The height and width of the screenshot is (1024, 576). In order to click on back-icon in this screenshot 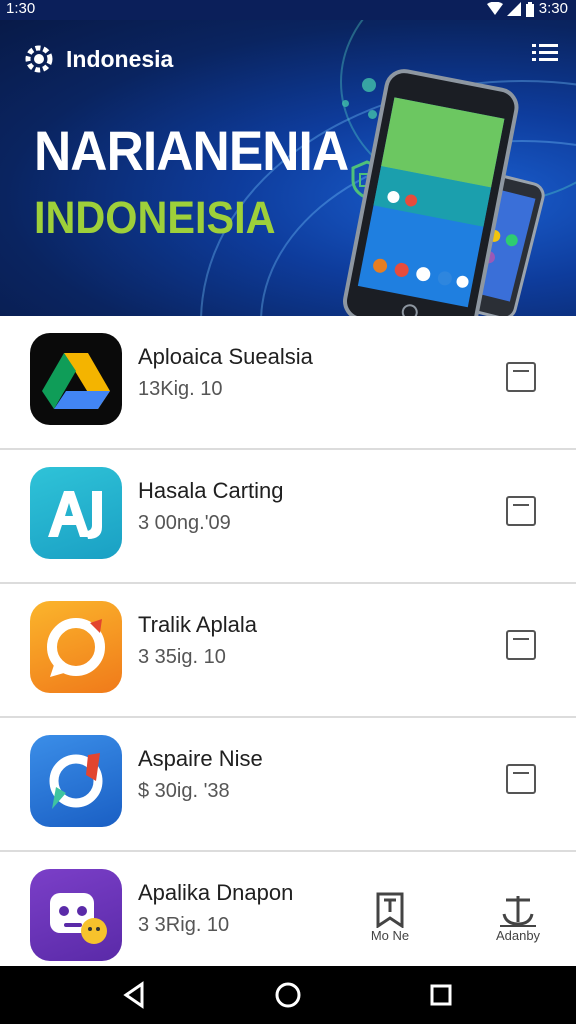, I will do `click(135, 995)`.